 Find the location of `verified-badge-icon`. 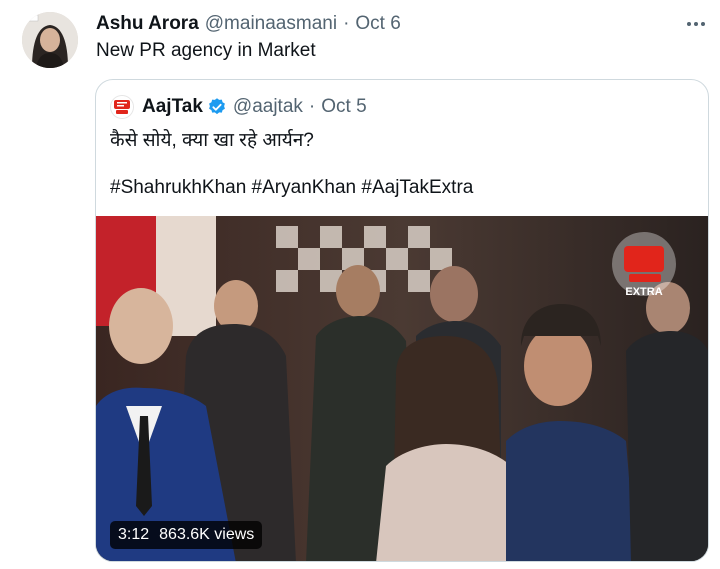

verified-badge-icon is located at coordinates (216, 106).